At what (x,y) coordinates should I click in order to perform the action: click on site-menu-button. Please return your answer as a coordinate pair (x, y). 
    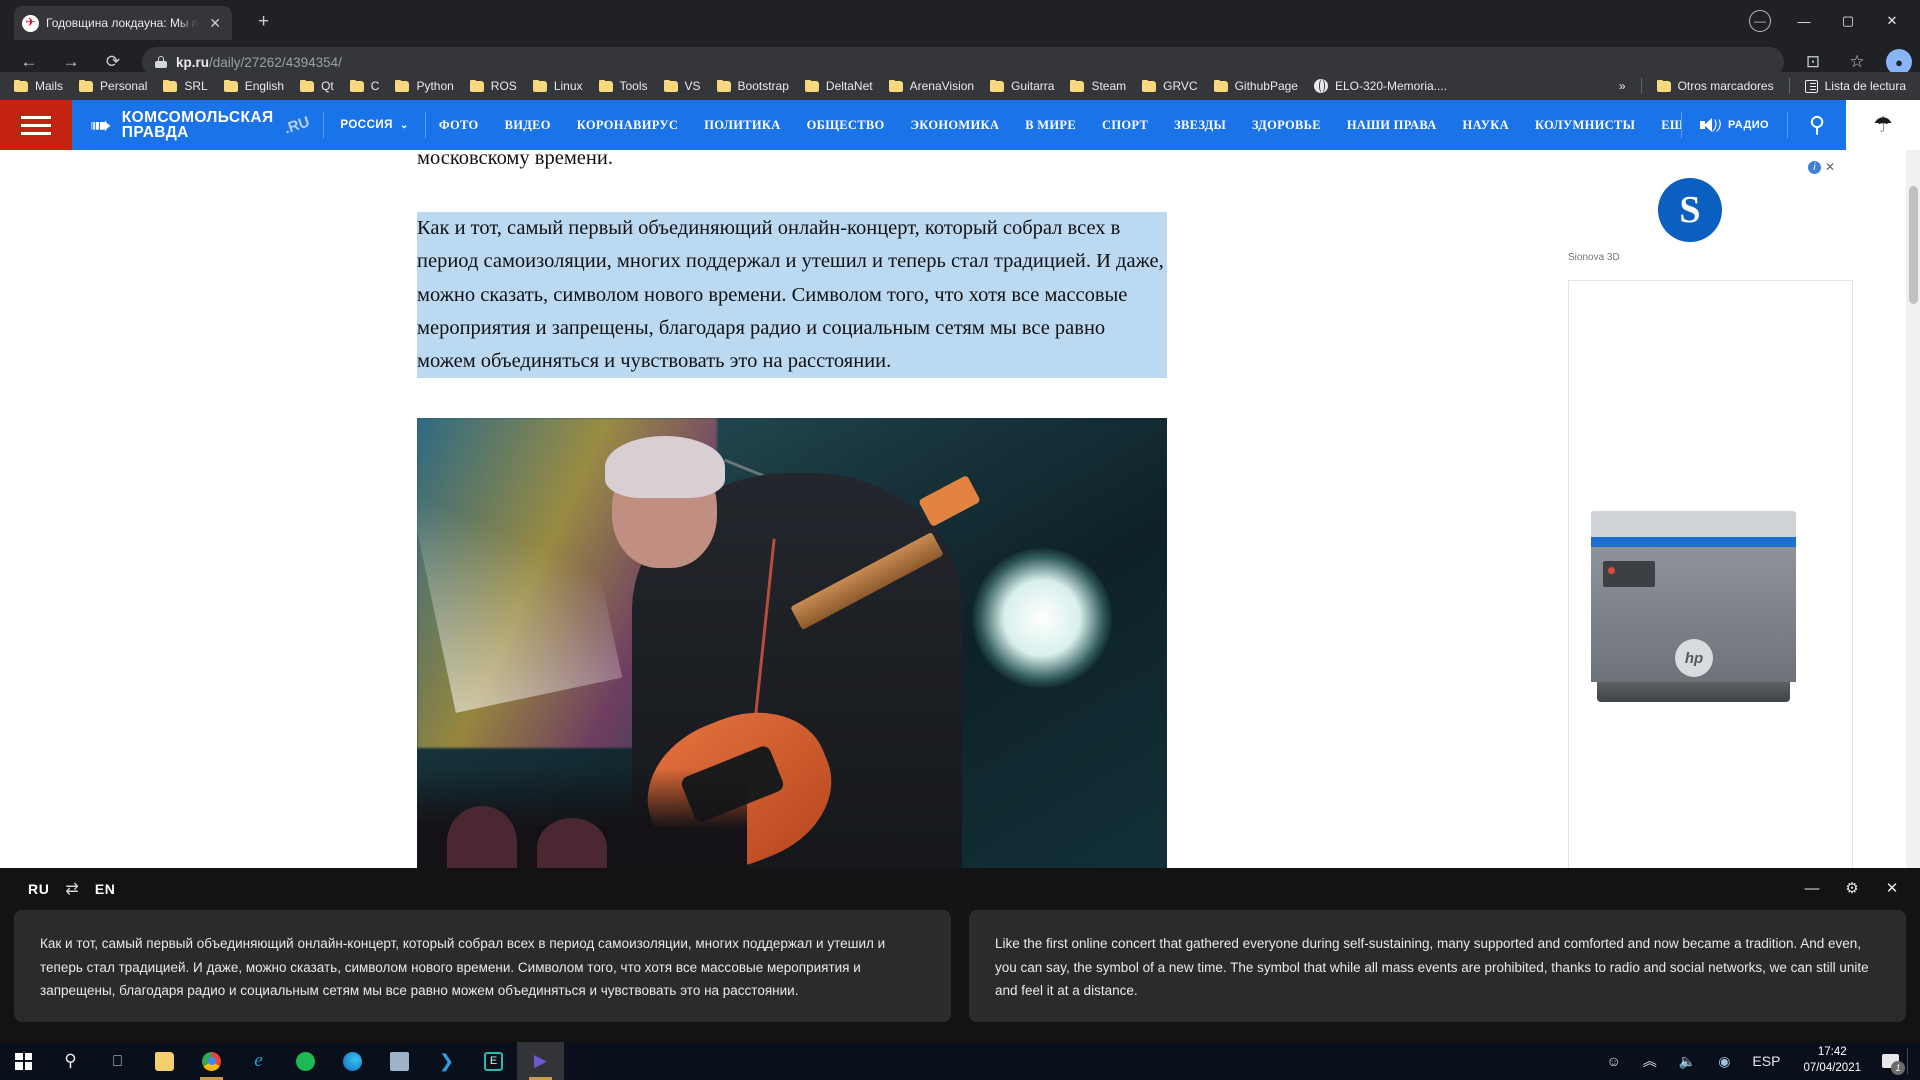
    Looking at the image, I should click on (36, 125).